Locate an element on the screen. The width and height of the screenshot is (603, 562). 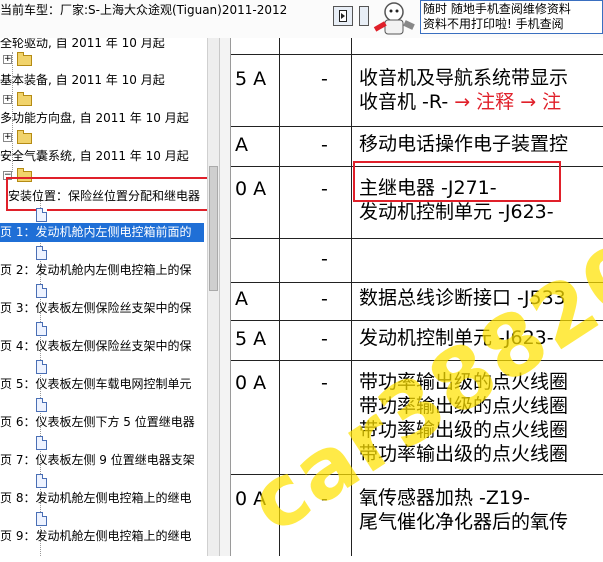
tree-item-label: 页 4：仪表板左侧保险丝支架中的保 is located at coordinates (96, 346).